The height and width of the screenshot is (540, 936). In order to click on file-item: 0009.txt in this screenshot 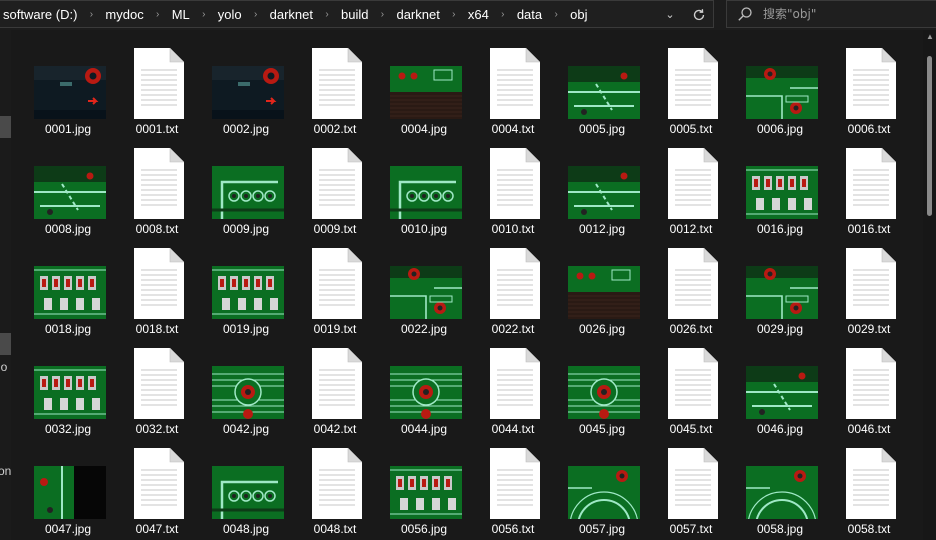, I will do `click(340, 194)`.